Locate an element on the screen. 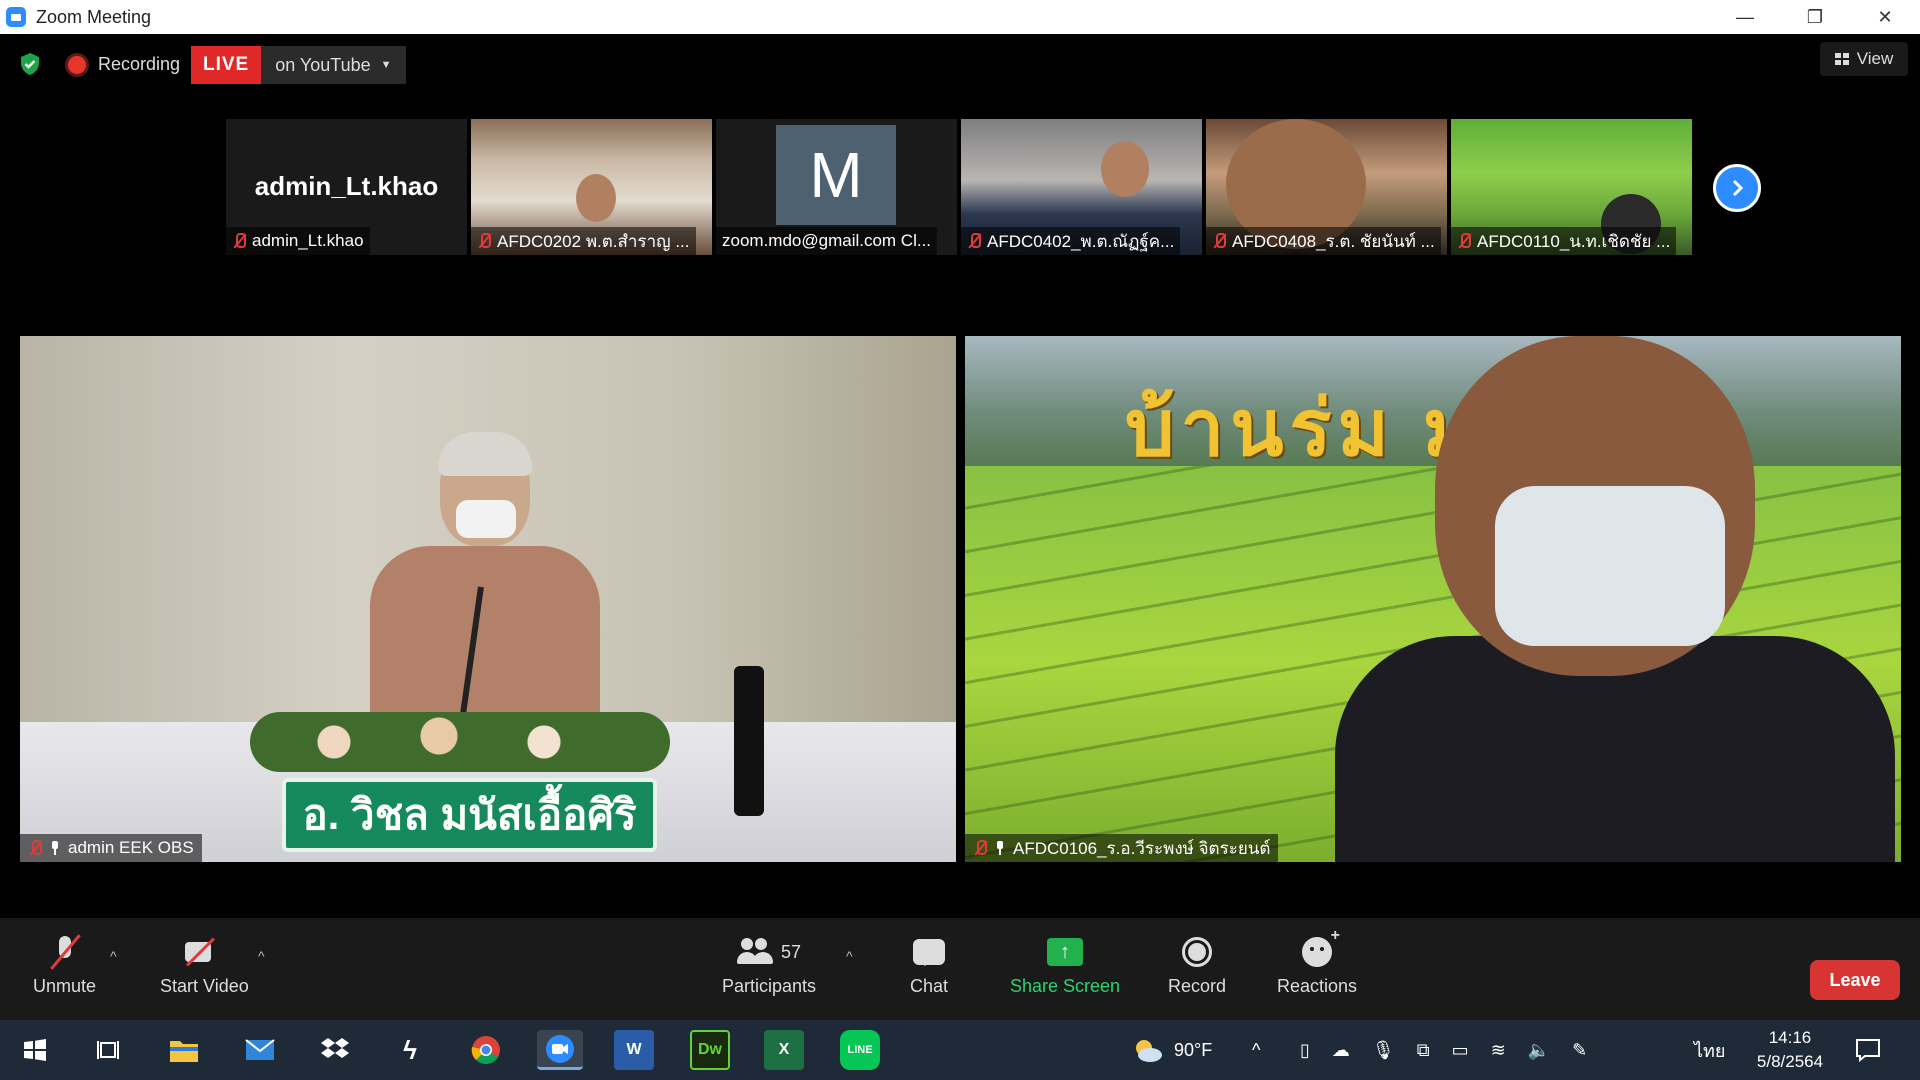  microphone-icon: 🎙 is located at coordinates (1383, 1050).